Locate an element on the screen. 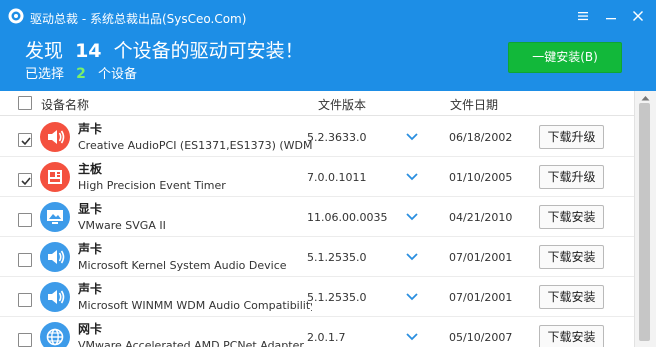 Image resolution: width=656 pixels, height=347 pixels. file-date: 01/10/2005 is located at coordinates (481, 177).